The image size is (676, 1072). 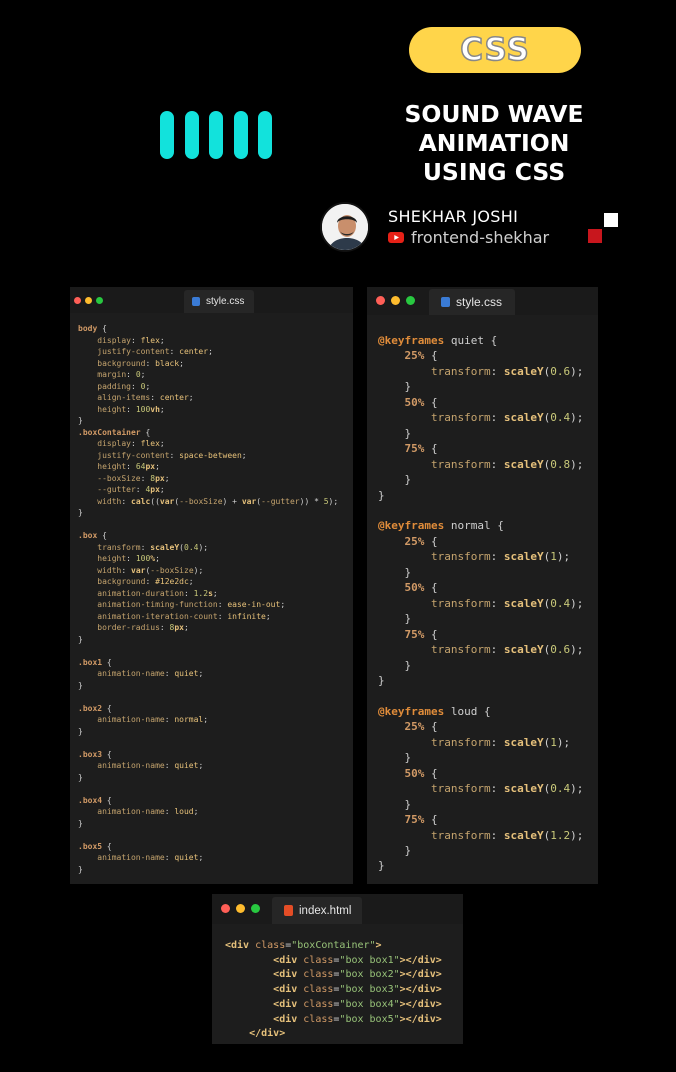 What do you see at coordinates (208, 663) in the screenshot?
I see `code-line: .box1 {` at bounding box center [208, 663].